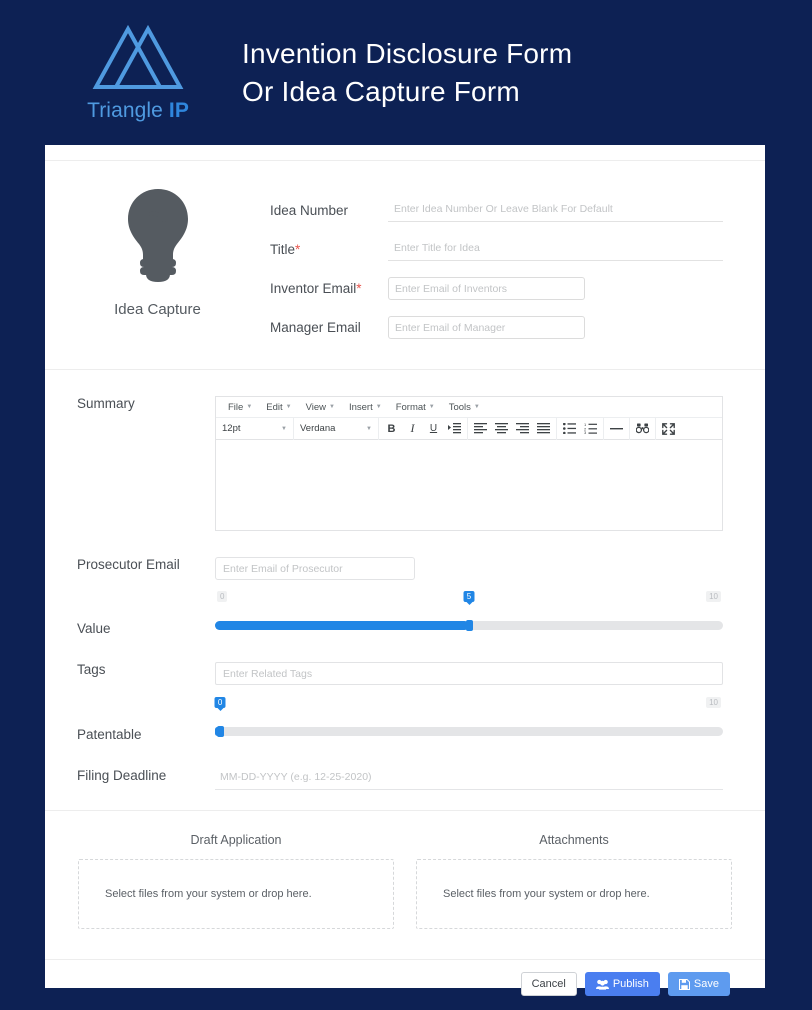  What do you see at coordinates (469, 611) in the screenshot?
I see `value-slider: 0 10 5` at bounding box center [469, 611].